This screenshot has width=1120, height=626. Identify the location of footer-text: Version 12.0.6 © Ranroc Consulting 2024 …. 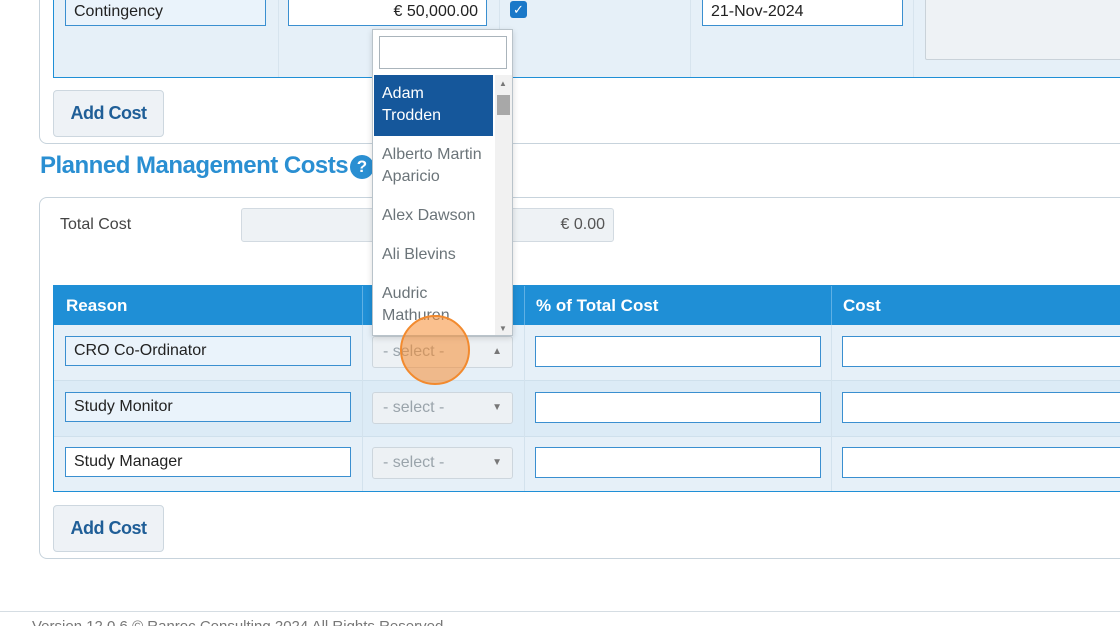
(237, 622).